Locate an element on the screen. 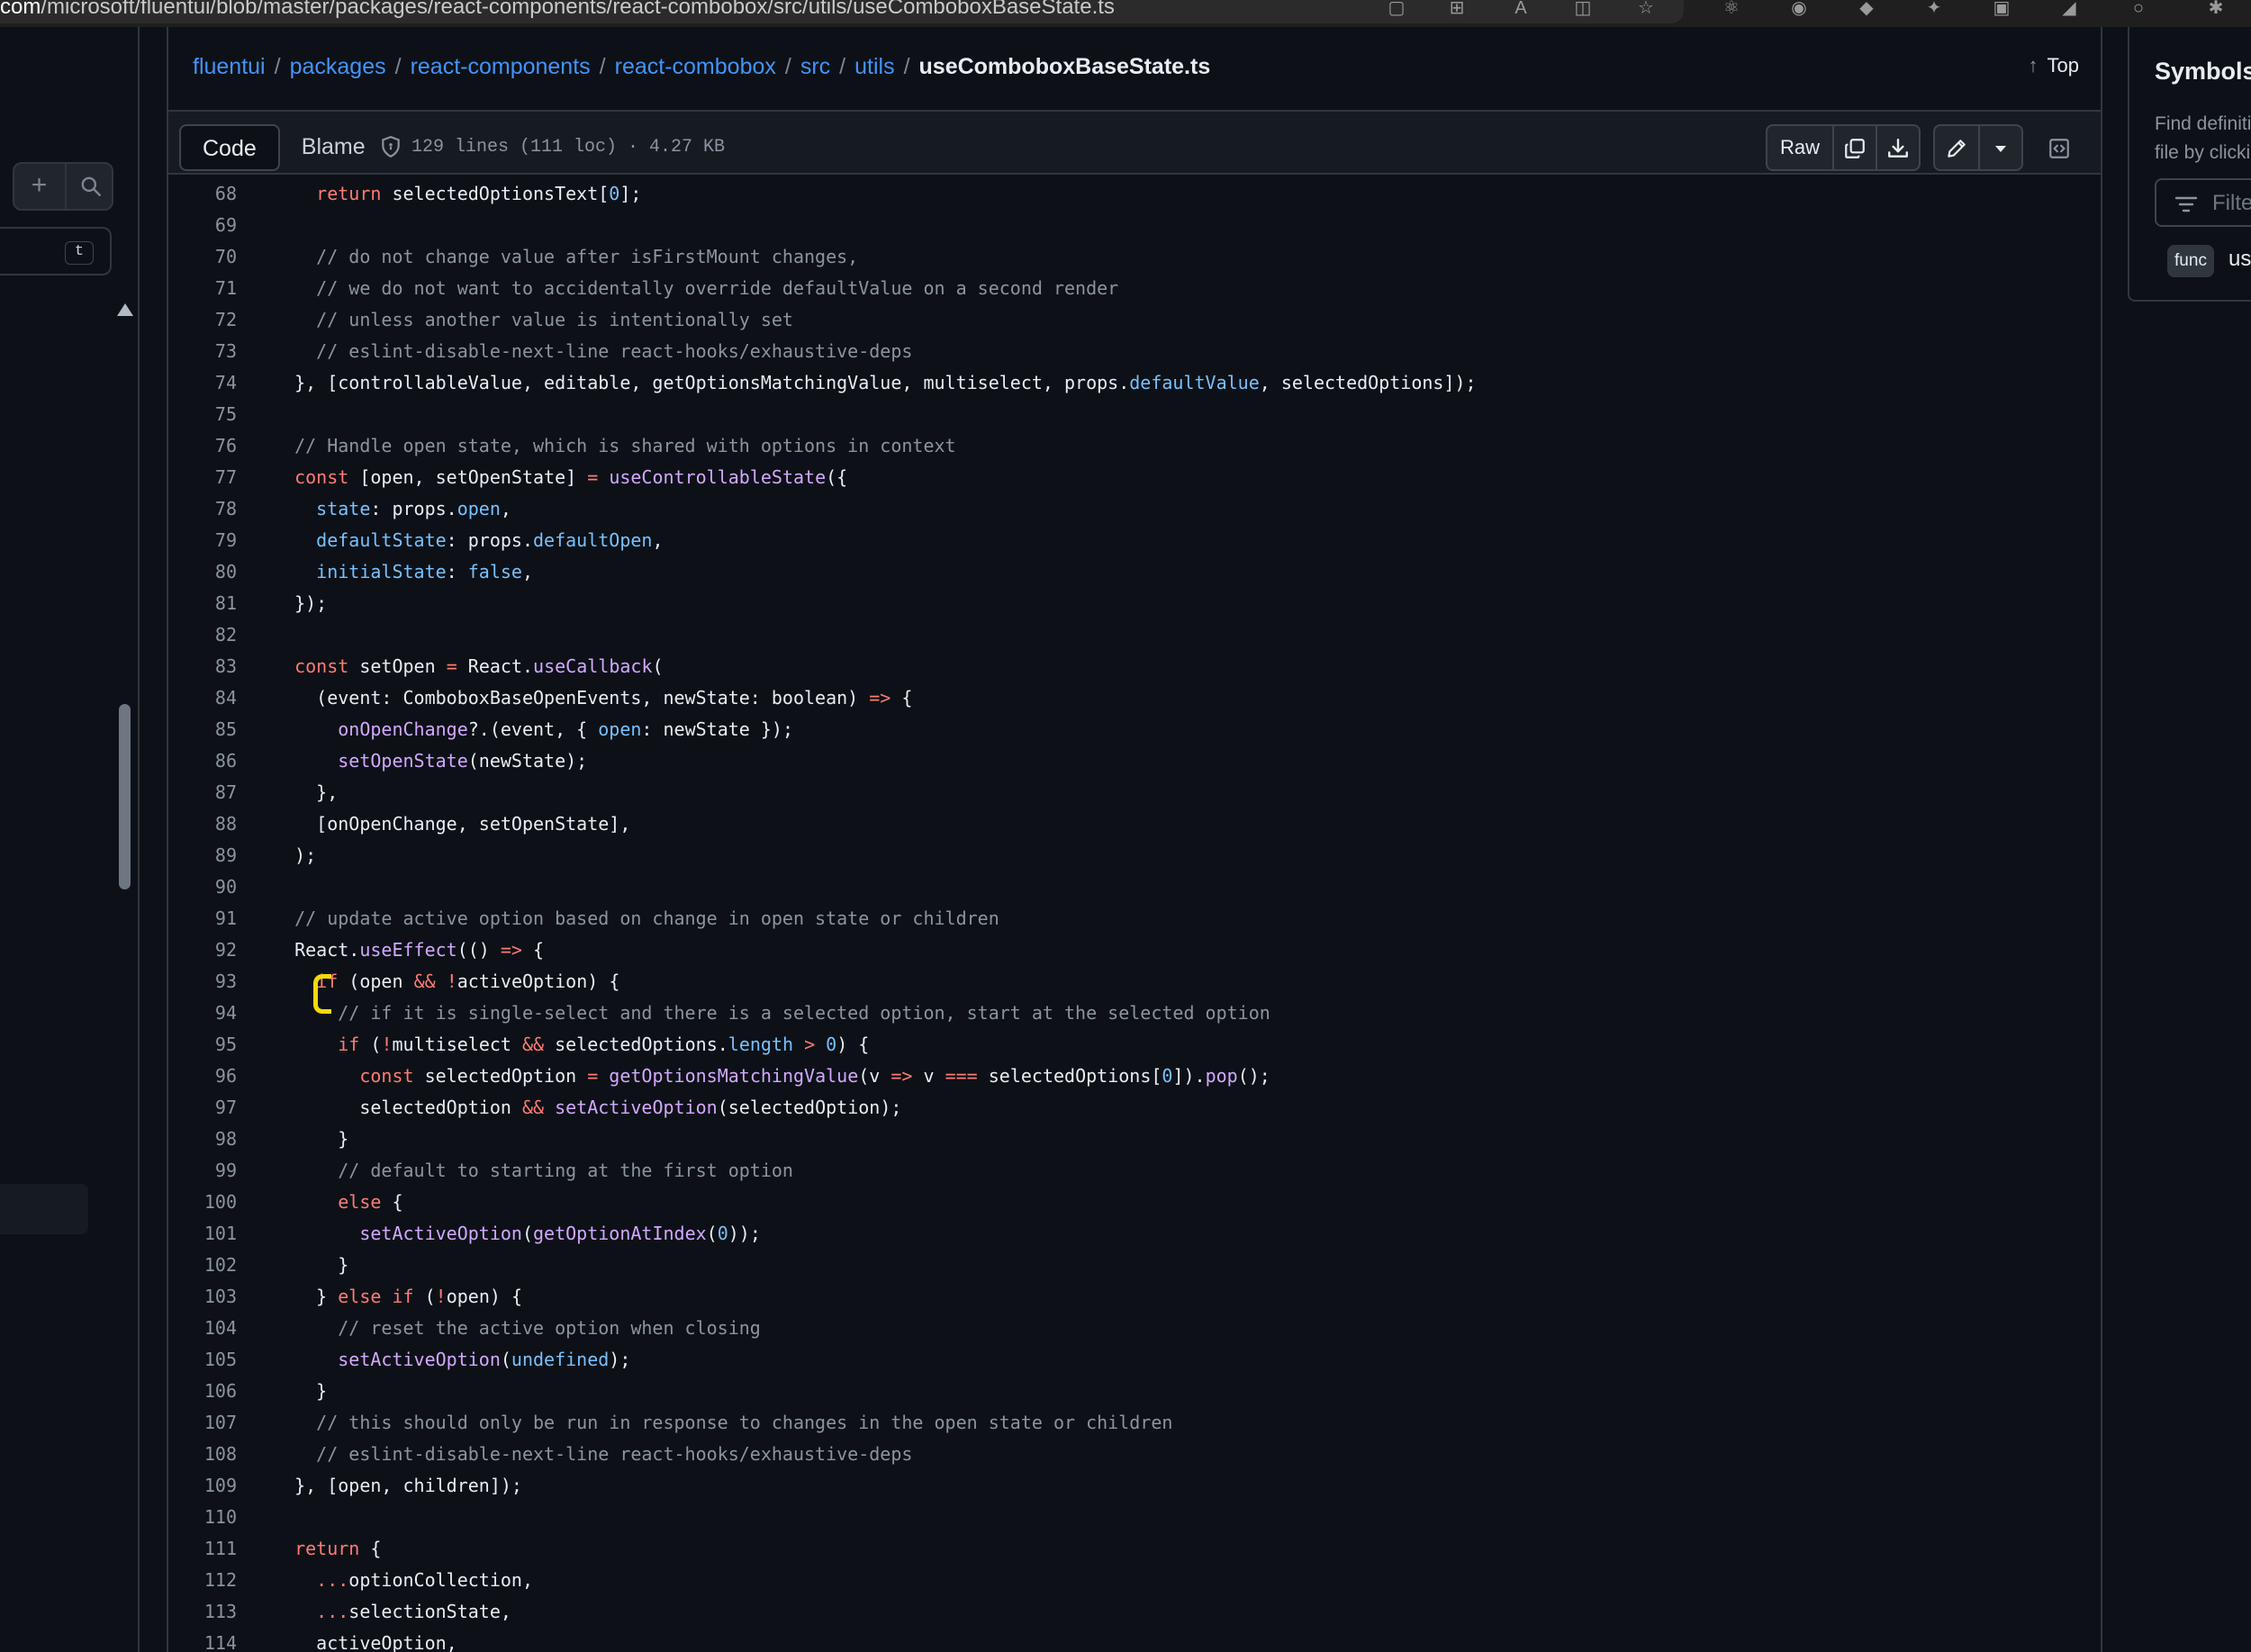 The image size is (2251, 1652). breadcrumb-link: packages is located at coordinates (338, 66).